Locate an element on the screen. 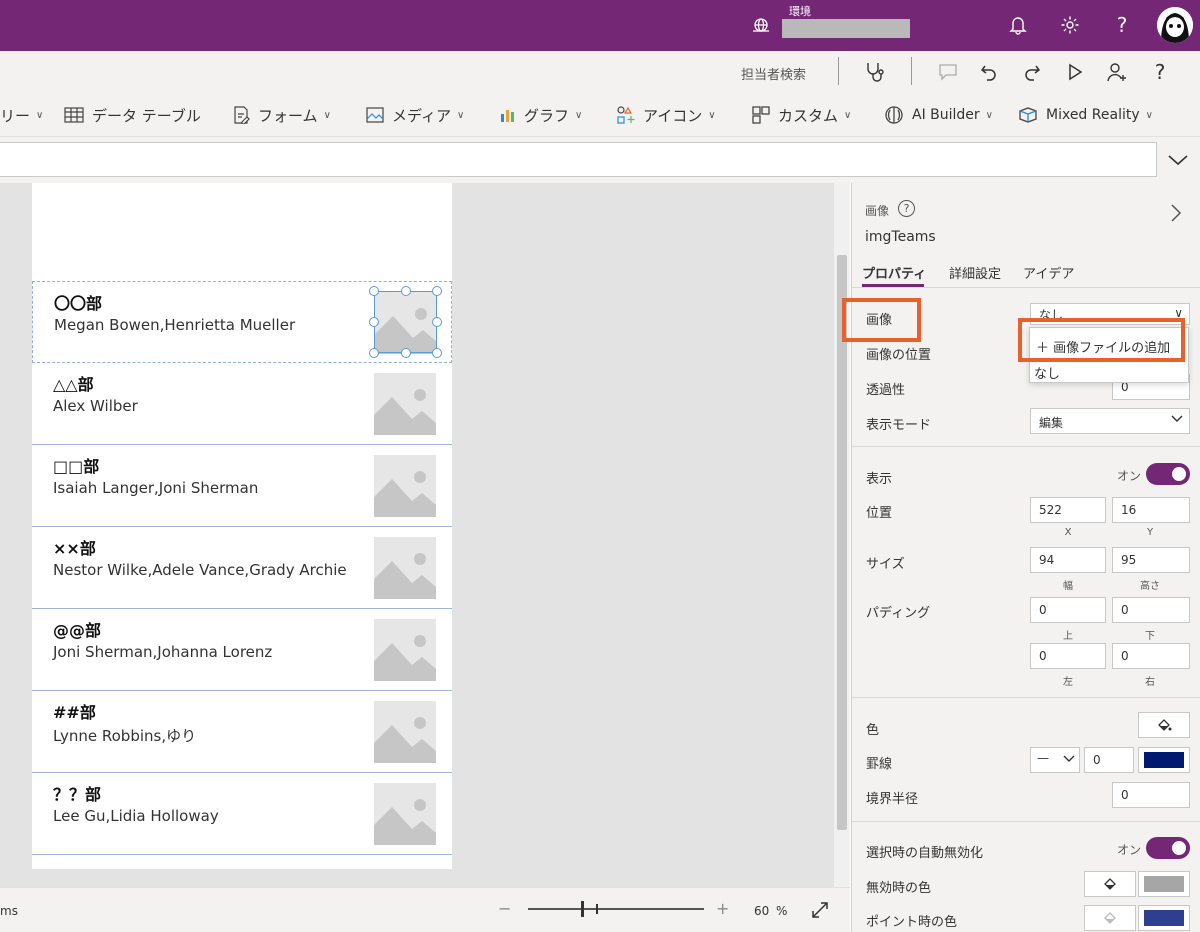 This screenshot has height=932, width=1200. tab-properties: プロパティ is located at coordinates (894, 272).